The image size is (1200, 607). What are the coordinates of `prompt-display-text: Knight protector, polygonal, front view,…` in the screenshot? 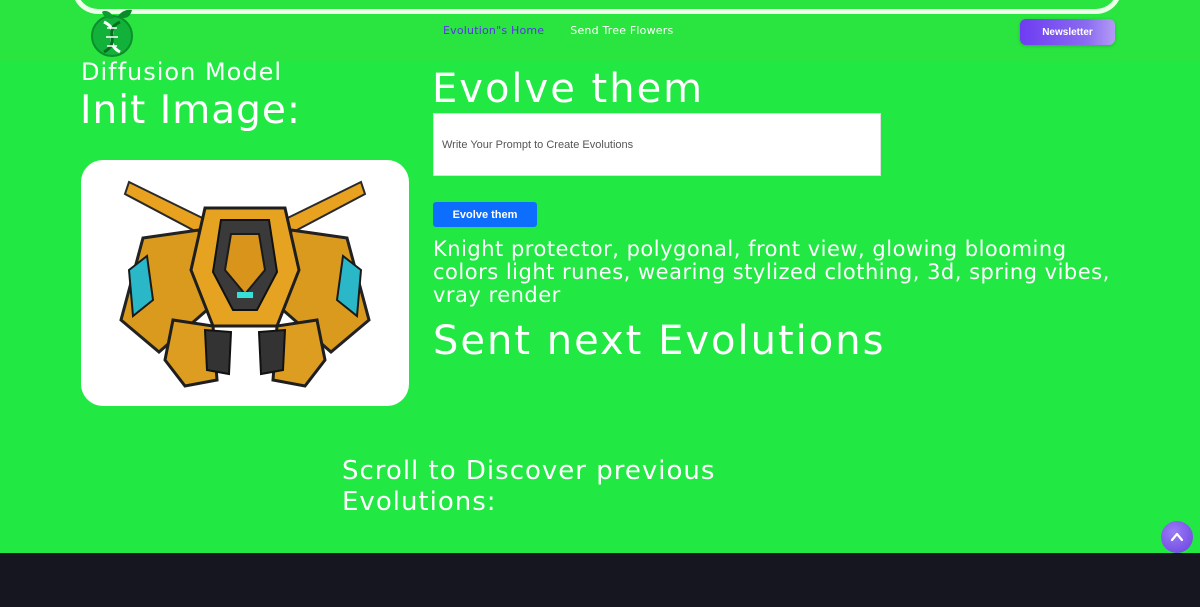 It's located at (771, 272).